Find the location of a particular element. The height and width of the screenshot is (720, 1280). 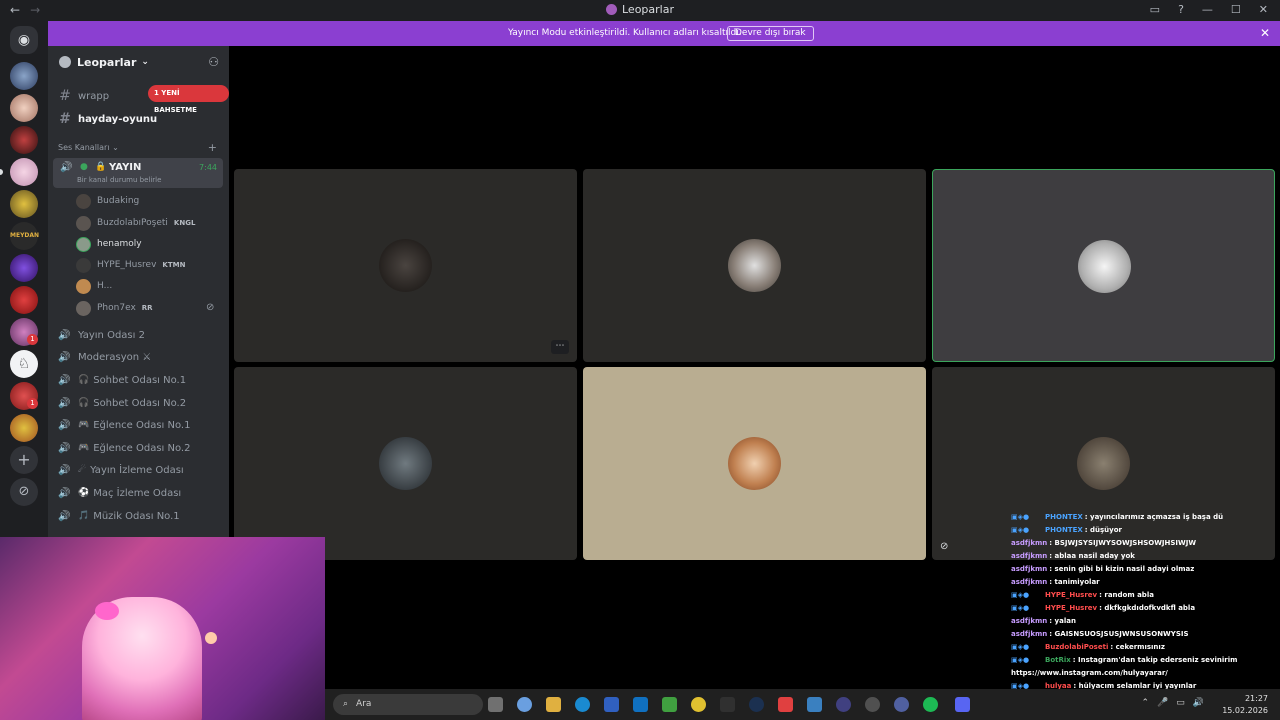

voice-channel-item: 🔊 🎧 Sohbet Odası No.1 is located at coordinates (122, 380).